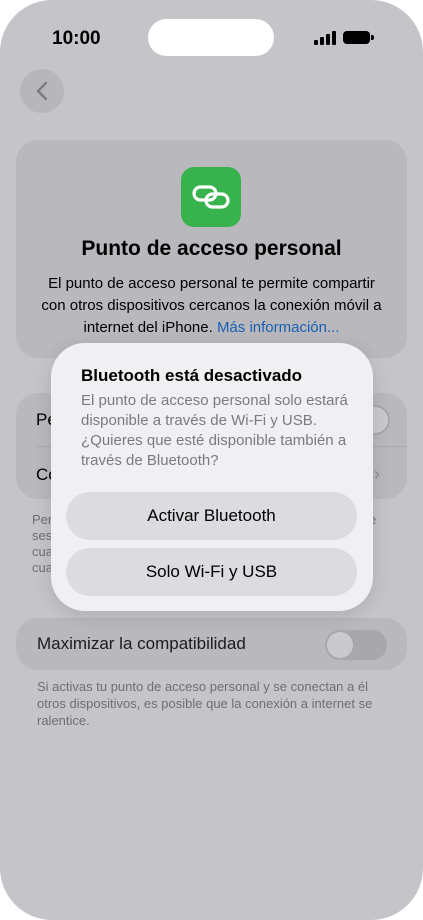  I want to click on wifi-usb-only-button: Solo Wi-Fi y USB, so click(211, 572).